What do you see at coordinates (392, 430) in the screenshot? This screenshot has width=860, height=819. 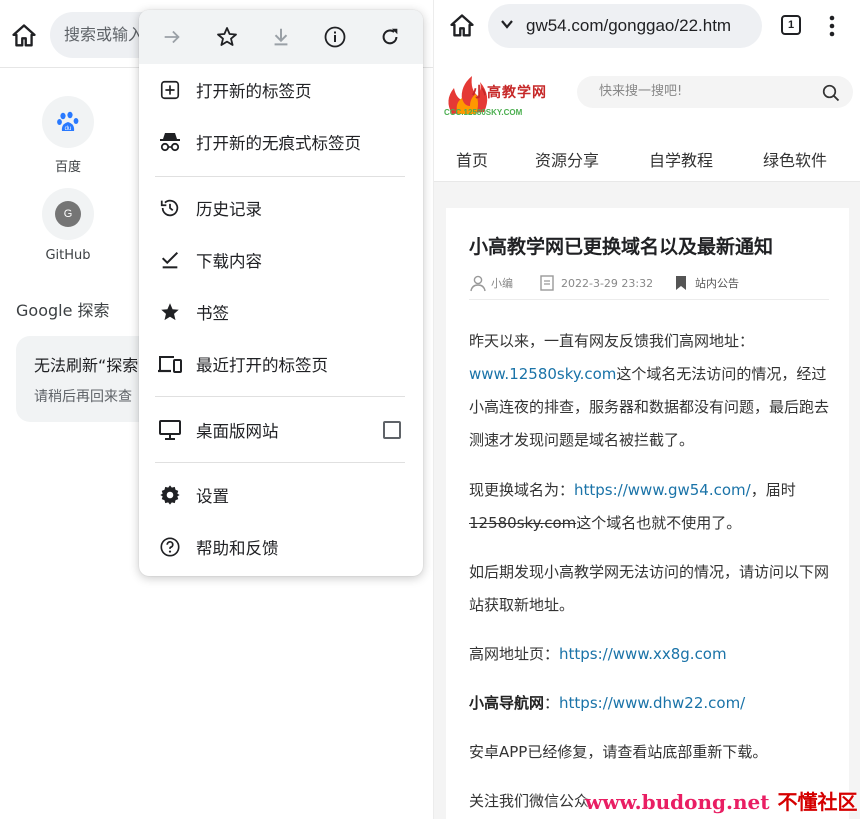 I see `desktop-site-checkbox` at bounding box center [392, 430].